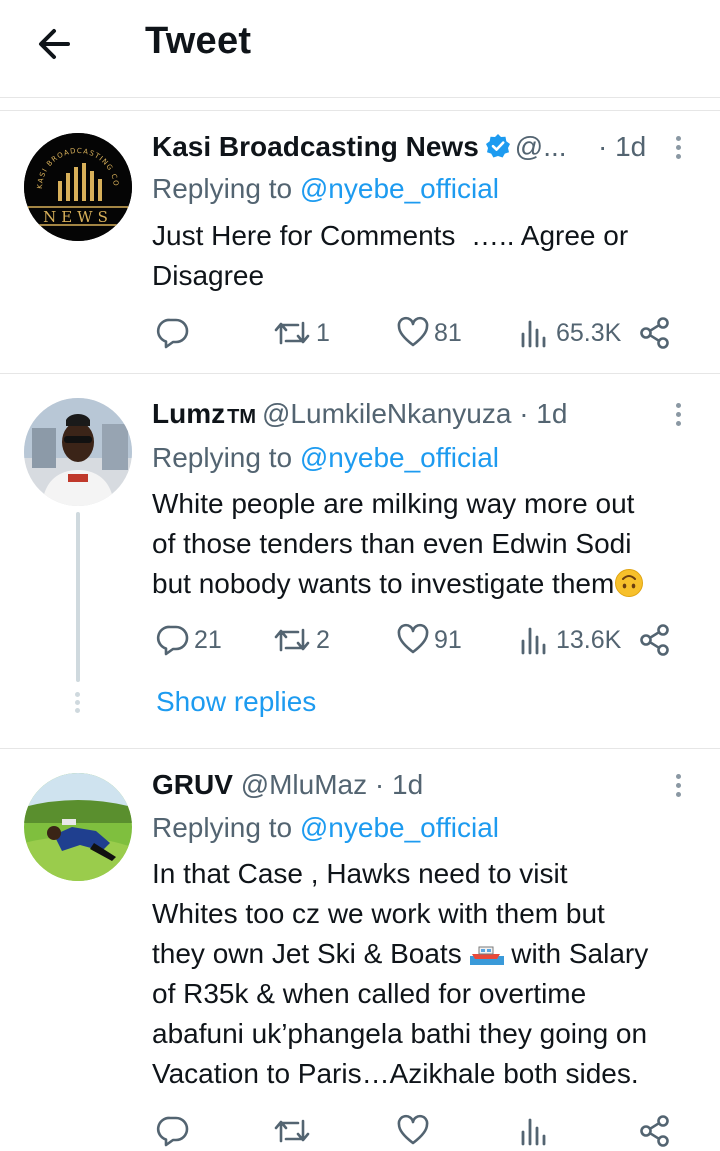  What do you see at coordinates (192, 784) in the screenshot?
I see `display-name: GRUV` at bounding box center [192, 784].